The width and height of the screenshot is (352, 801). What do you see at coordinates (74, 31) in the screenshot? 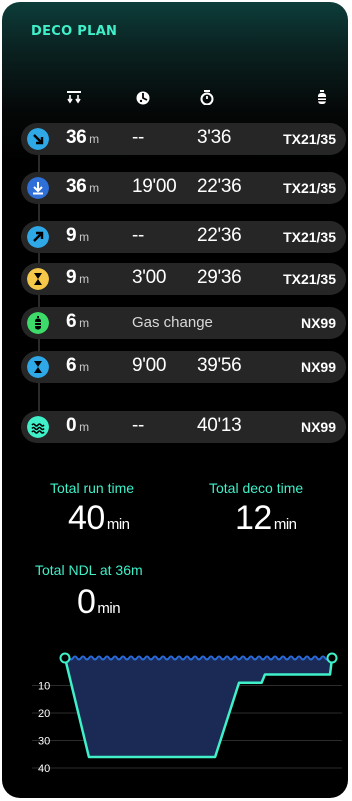
I see `page-title: DECO PLAN` at bounding box center [74, 31].